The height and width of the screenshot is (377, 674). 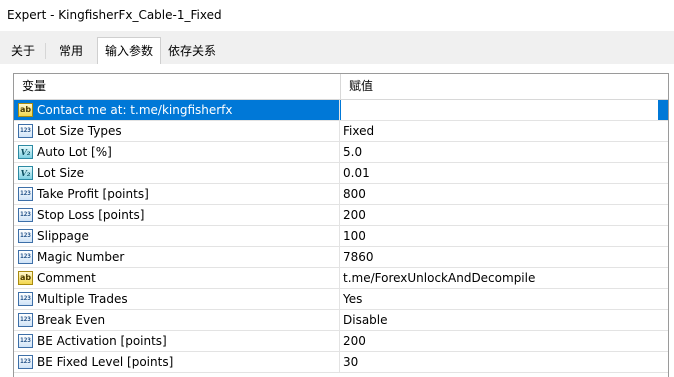 What do you see at coordinates (45, 51) in the screenshot?
I see `tab-separator` at bounding box center [45, 51].